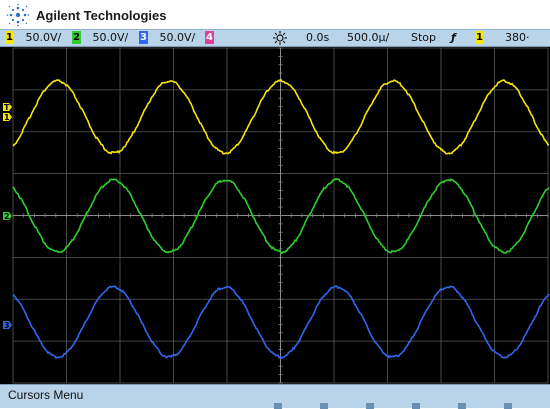 The image size is (550, 409). What do you see at coordinates (423, 38) in the screenshot?
I see `run-state: Stop` at bounding box center [423, 38].